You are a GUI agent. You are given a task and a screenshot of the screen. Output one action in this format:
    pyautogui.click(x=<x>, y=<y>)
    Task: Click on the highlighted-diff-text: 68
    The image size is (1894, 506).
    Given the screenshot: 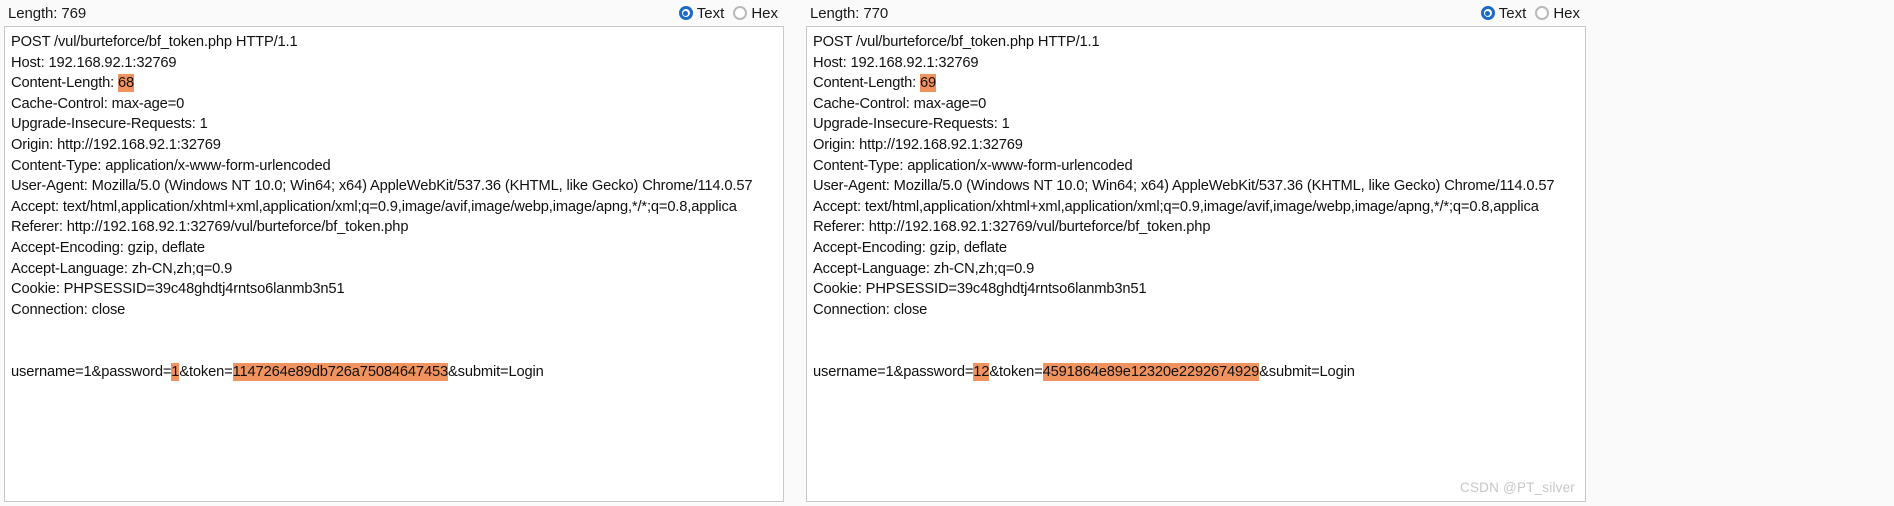 What is the action you would take?
    pyautogui.click(x=126, y=83)
    